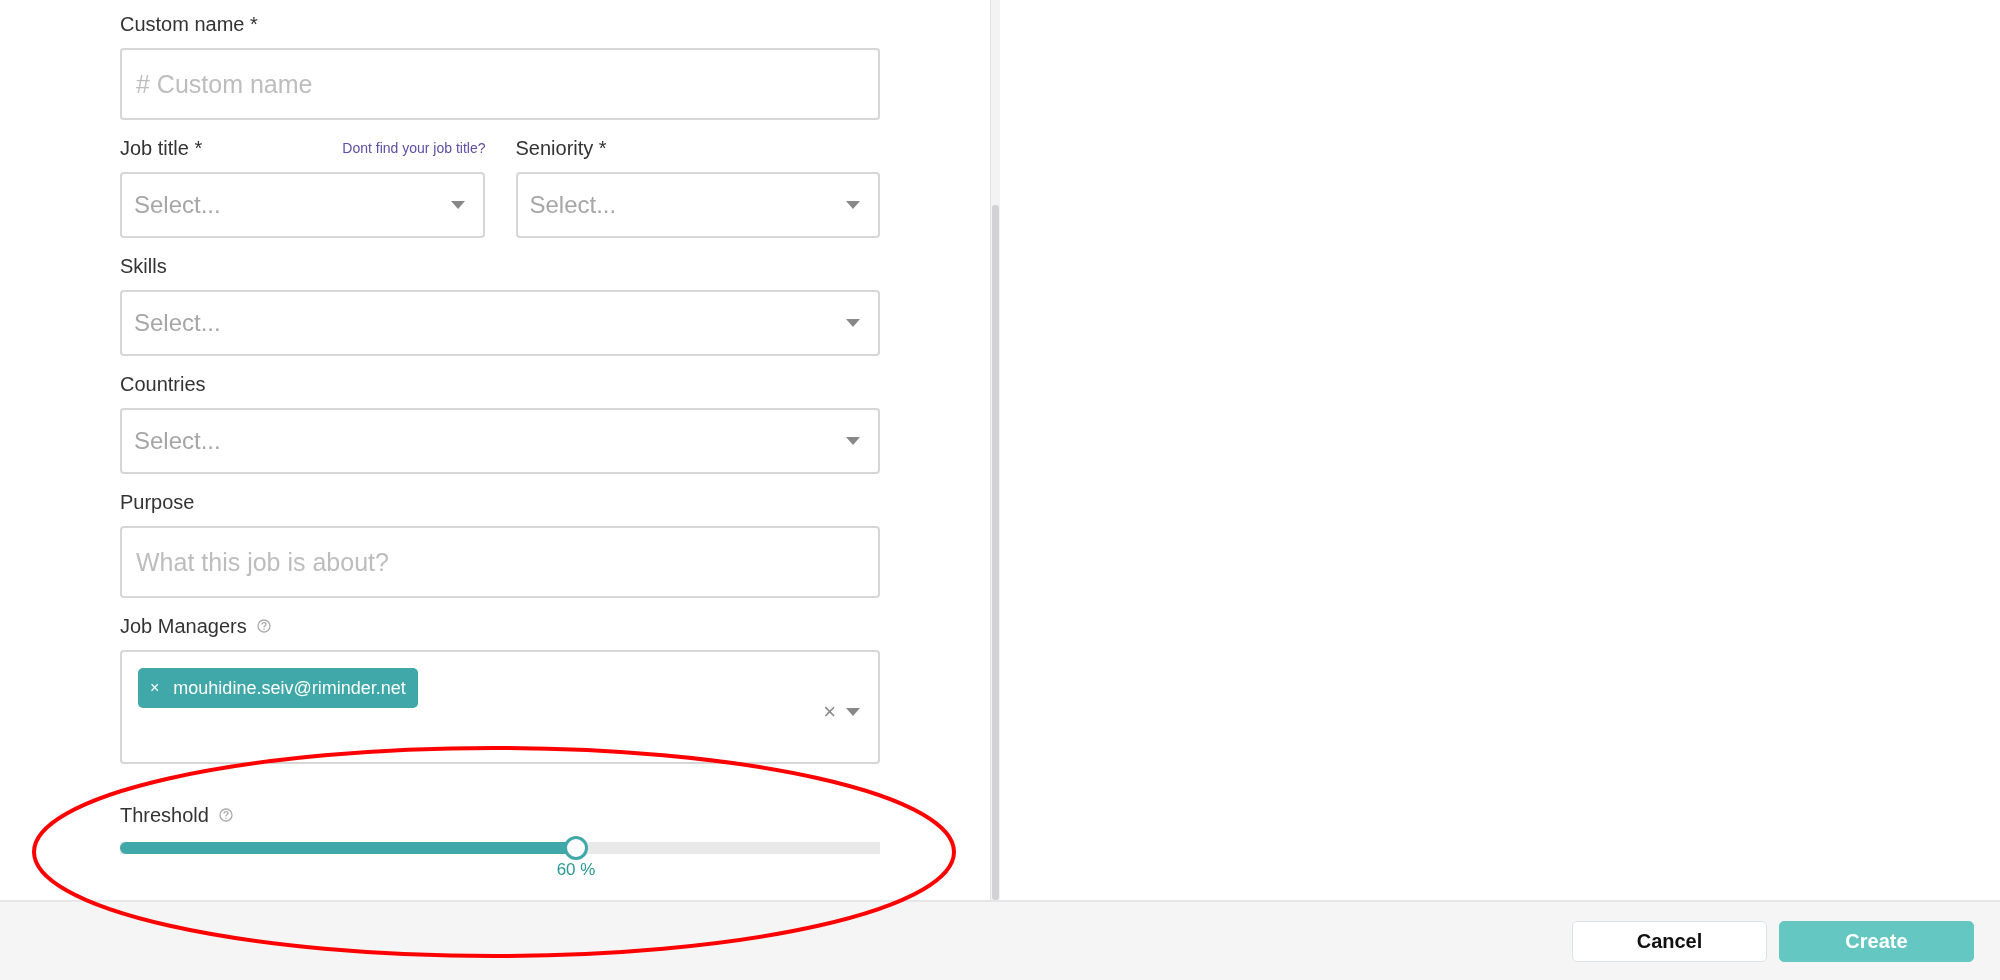  Describe the element at coordinates (161, 148) in the screenshot. I see `field-label: Job title *` at that location.